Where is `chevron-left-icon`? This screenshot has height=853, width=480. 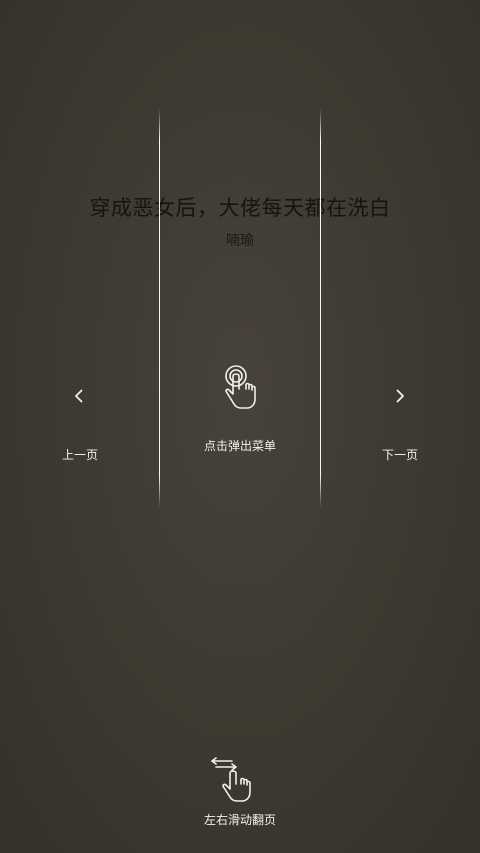
chevron-left-icon is located at coordinates (79, 396).